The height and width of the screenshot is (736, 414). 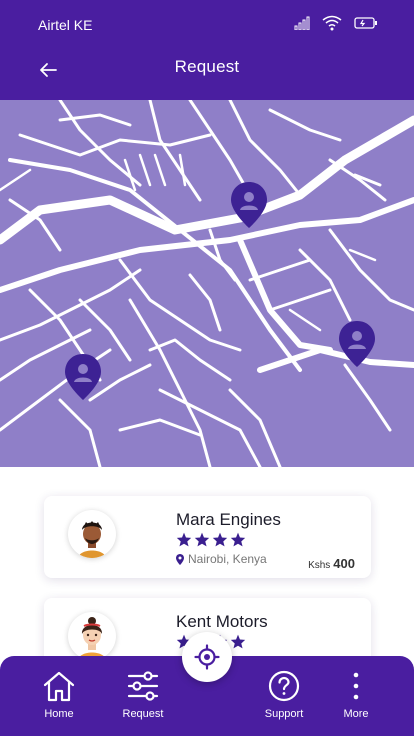 What do you see at coordinates (365, 23) in the screenshot?
I see `battery-icon` at bounding box center [365, 23].